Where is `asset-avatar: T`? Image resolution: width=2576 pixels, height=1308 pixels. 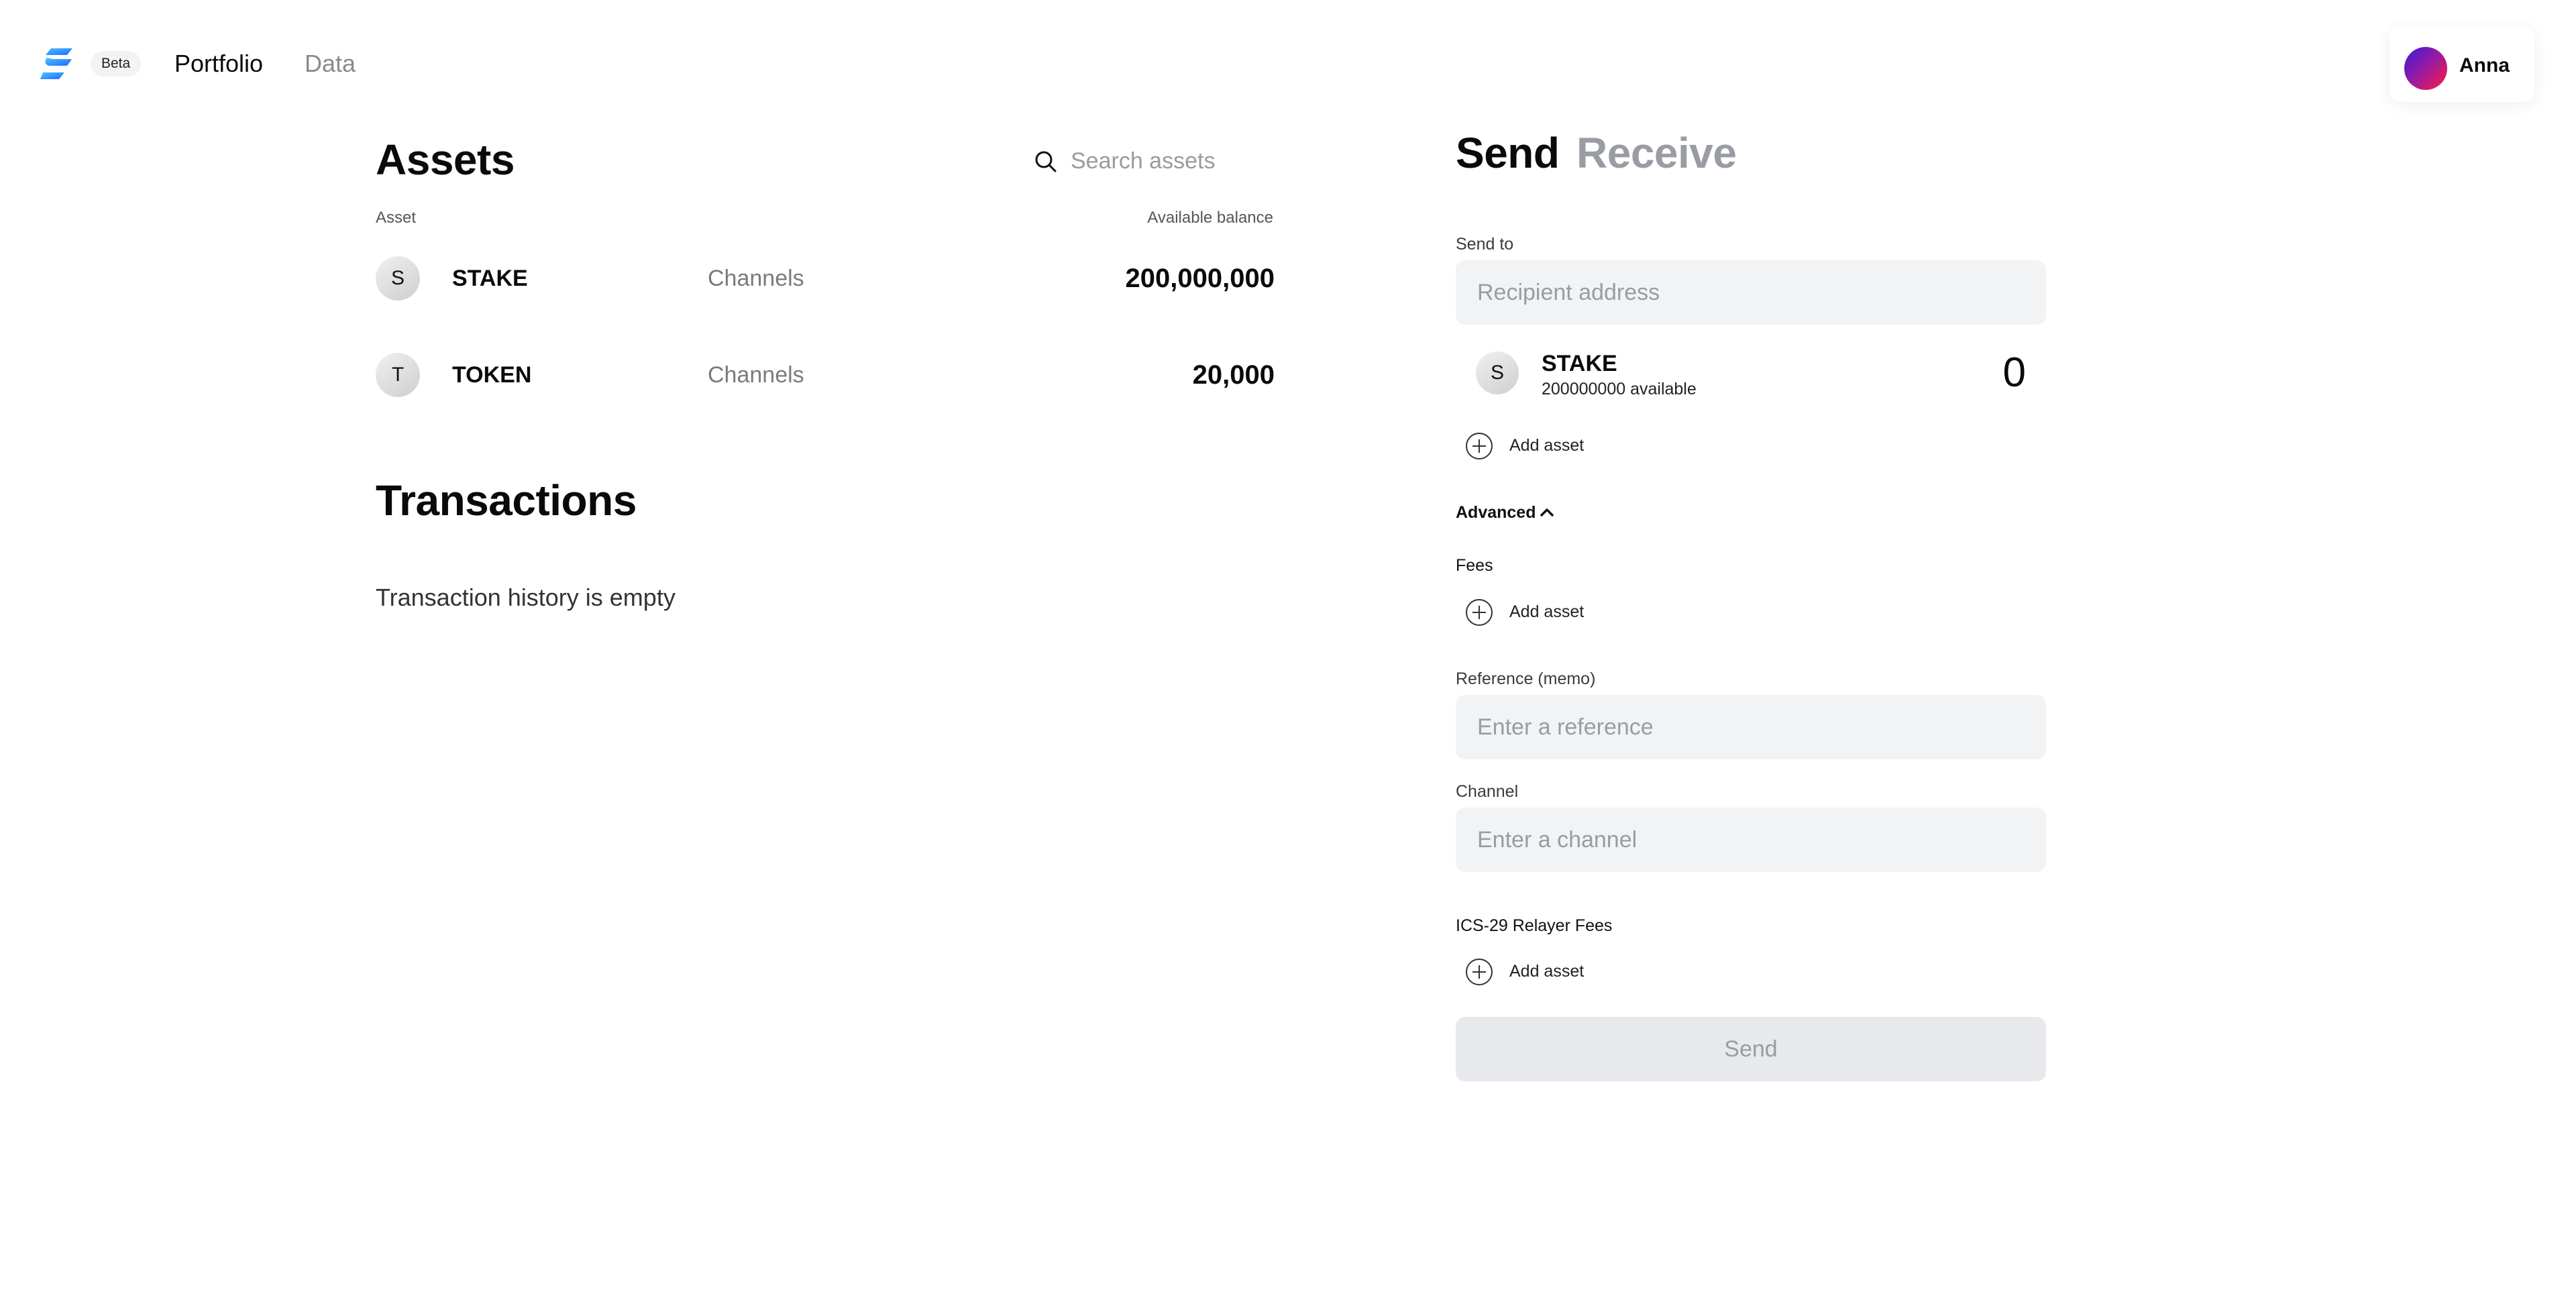 asset-avatar: T is located at coordinates (398, 375).